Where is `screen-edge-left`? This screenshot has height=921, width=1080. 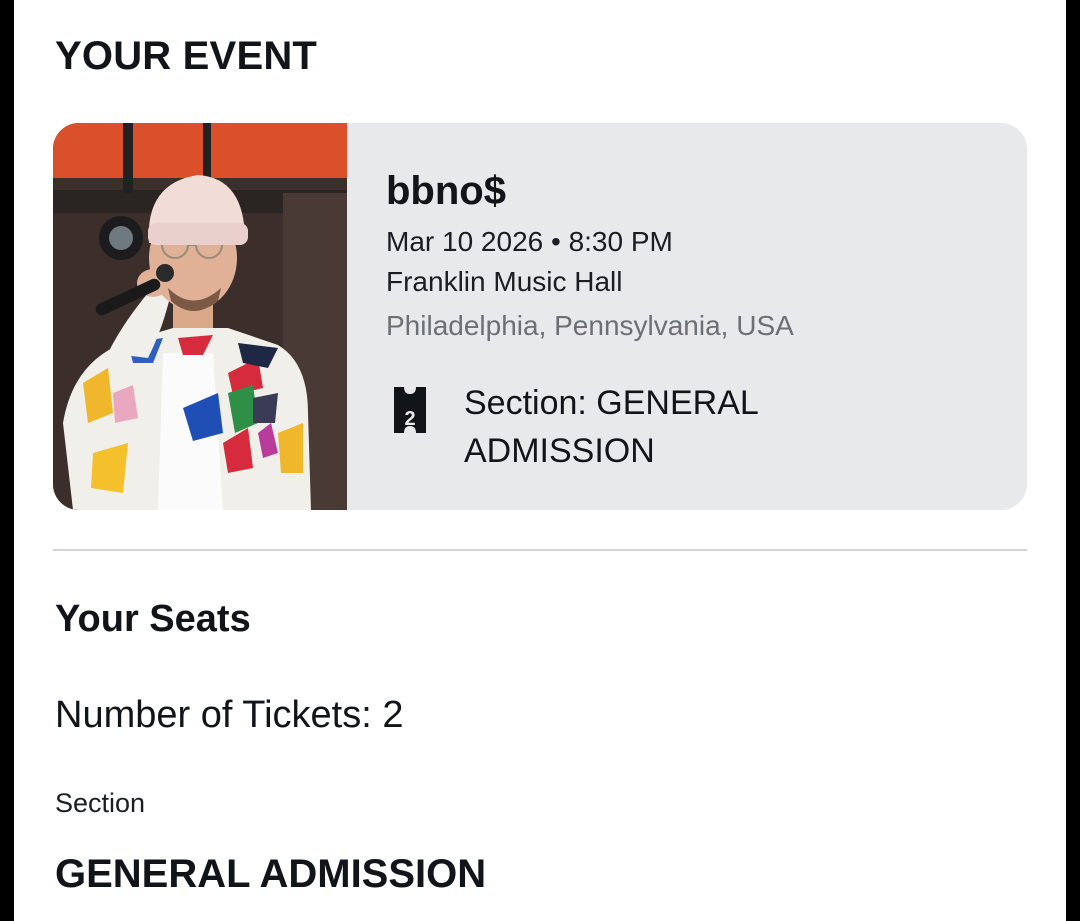
screen-edge-left is located at coordinates (7, 460).